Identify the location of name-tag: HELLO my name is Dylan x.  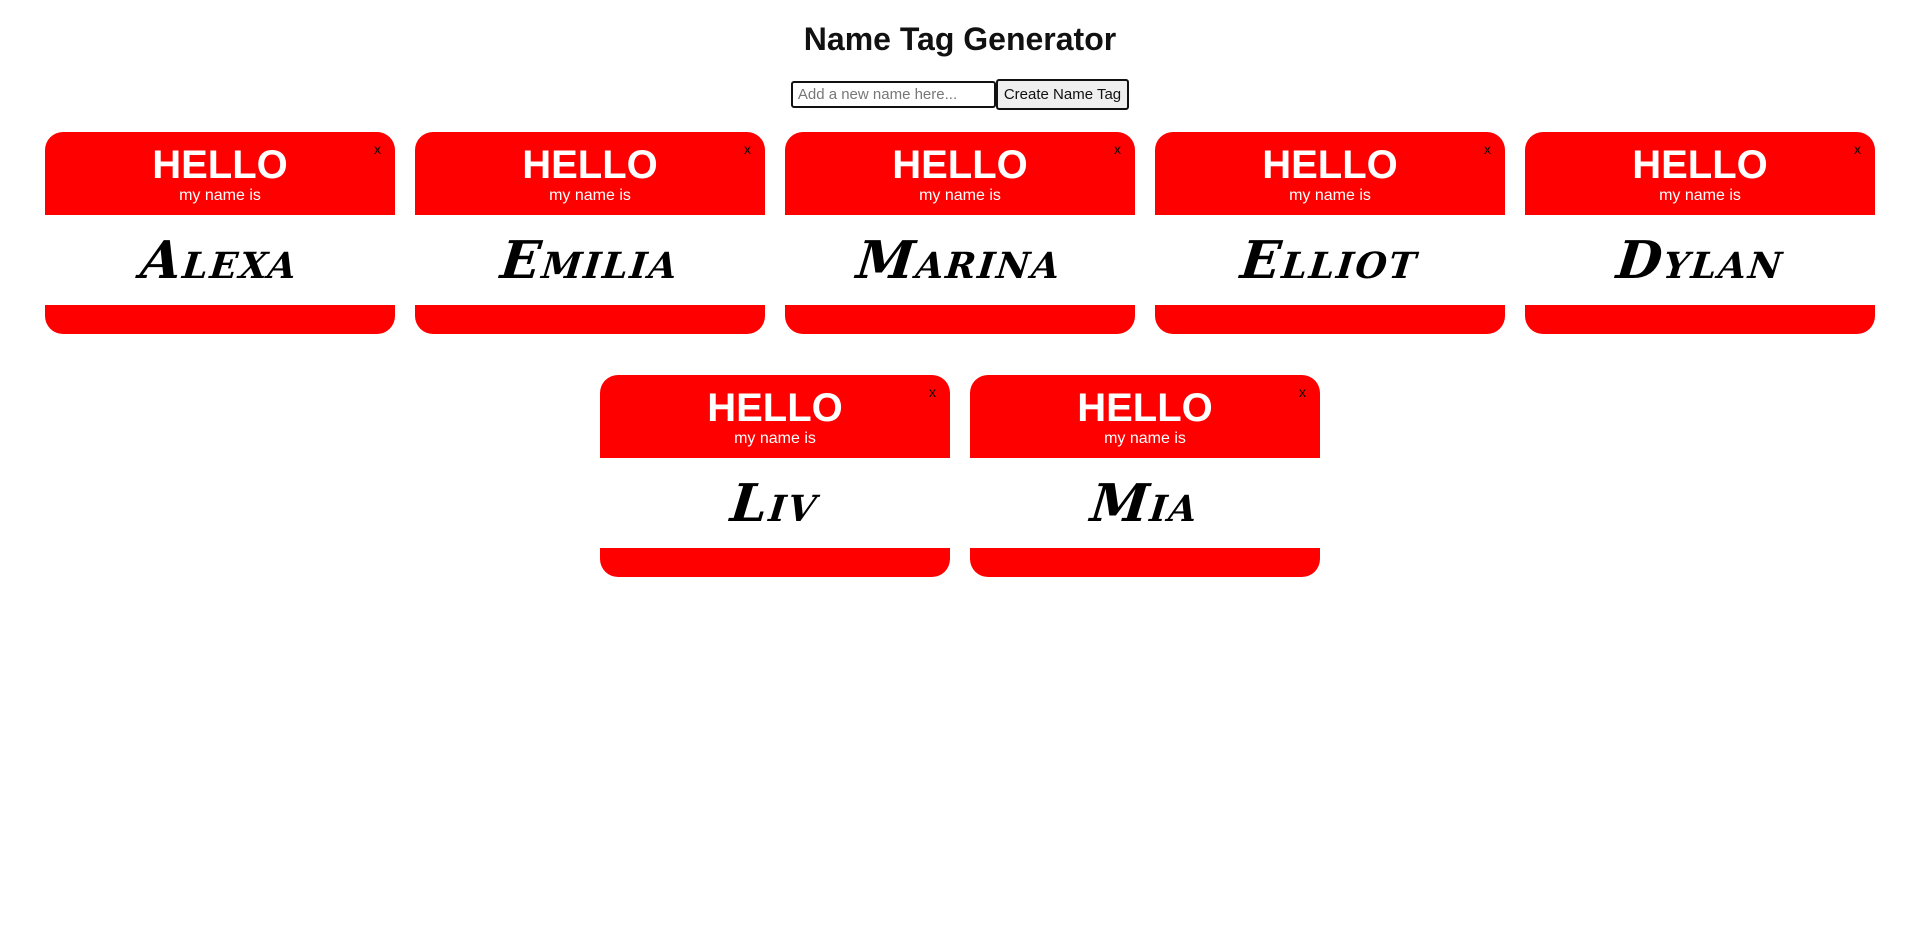
(1700, 233).